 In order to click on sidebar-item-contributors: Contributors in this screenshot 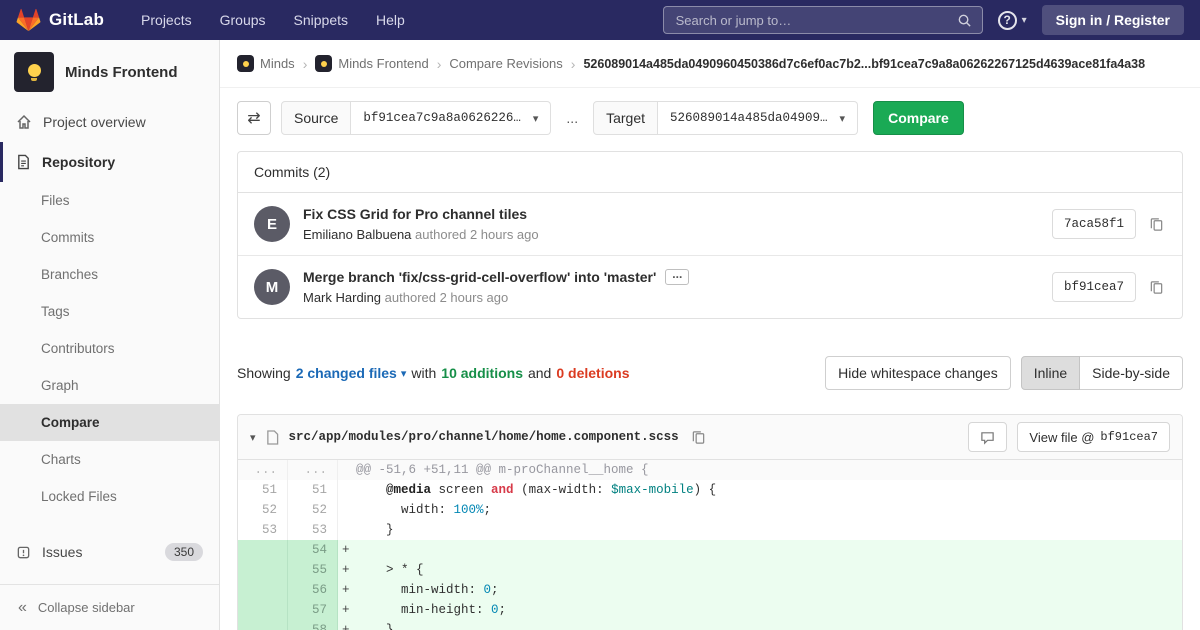, I will do `click(109, 348)`.